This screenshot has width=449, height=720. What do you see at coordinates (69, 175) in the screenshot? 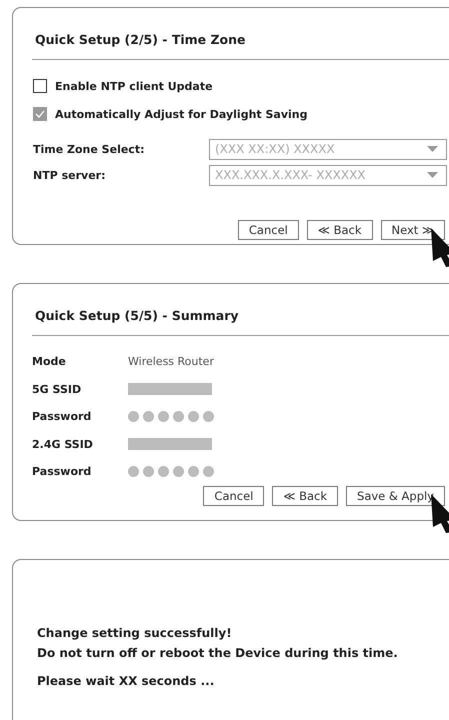
I see `field-label: NTP server:` at bounding box center [69, 175].